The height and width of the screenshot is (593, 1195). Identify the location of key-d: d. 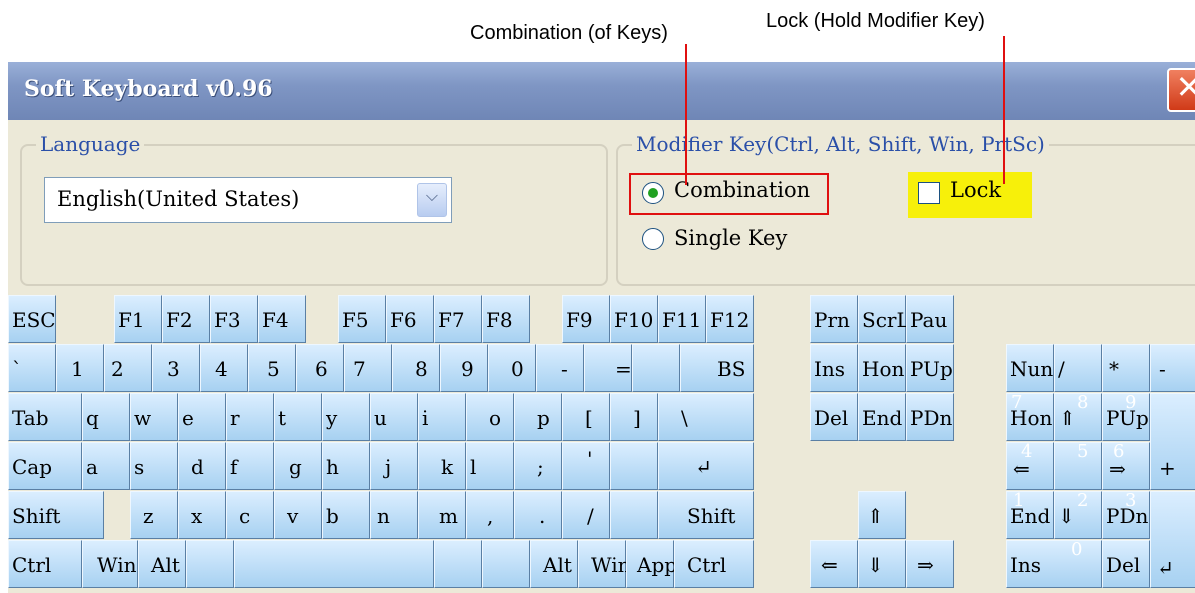
(202, 466).